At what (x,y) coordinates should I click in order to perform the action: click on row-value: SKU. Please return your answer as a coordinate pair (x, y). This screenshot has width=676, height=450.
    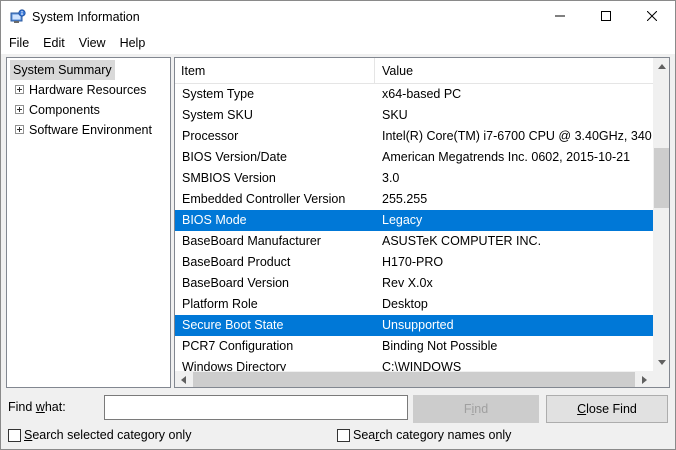
    Looking at the image, I should click on (395, 115).